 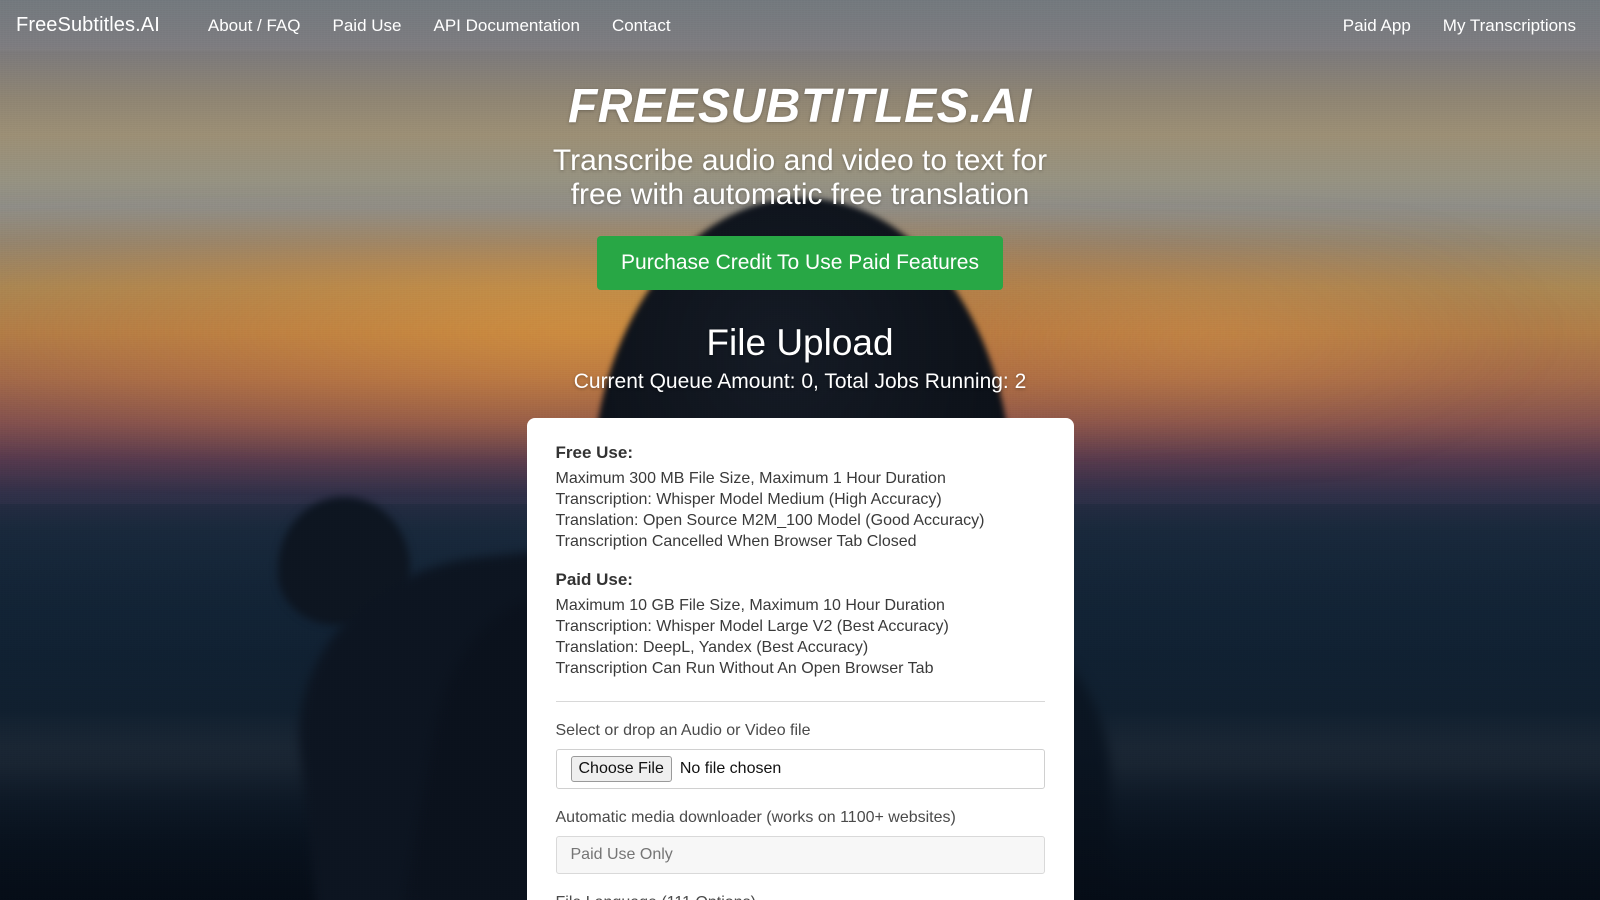 What do you see at coordinates (621, 769) in the screenshot?
I see `choose-file-button: Choose File` at bounding box center [621, 769].